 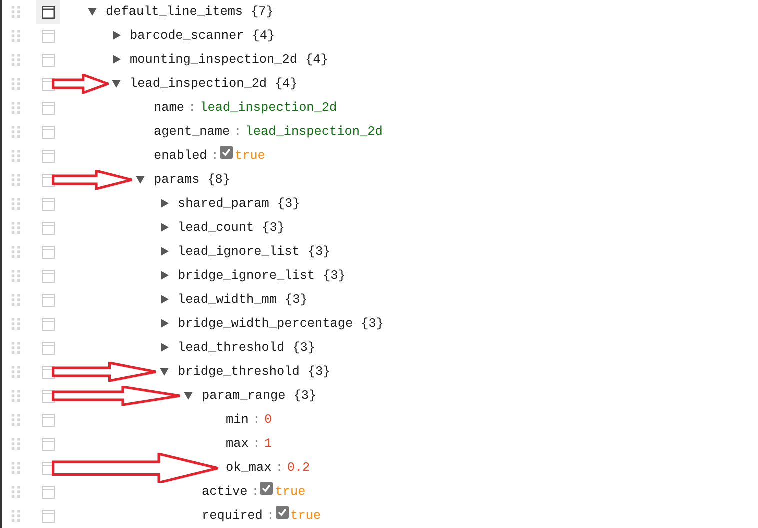 What do you see at coordinates (227, 300) in the screenshot?
I see `field-key: lead_width_mm` at bounding box center [227, 300].